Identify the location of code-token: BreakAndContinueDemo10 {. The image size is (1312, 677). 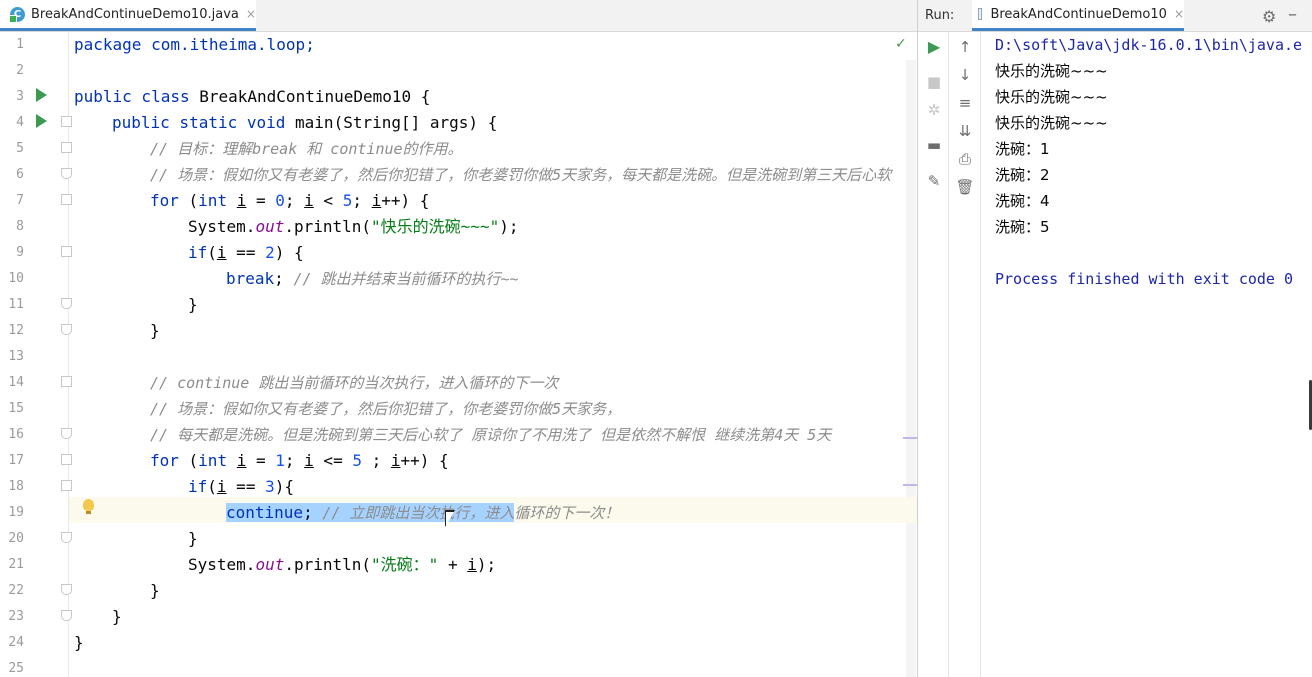
(315, 96).